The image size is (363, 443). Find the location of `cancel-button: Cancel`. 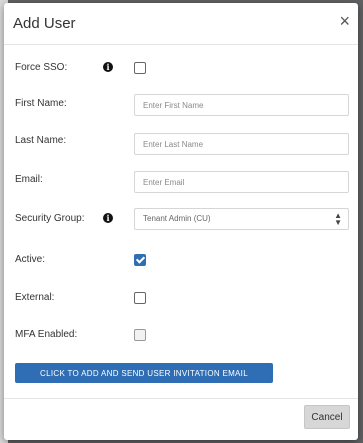

cancel-button: Cancel is located at coordinates (327, 417).